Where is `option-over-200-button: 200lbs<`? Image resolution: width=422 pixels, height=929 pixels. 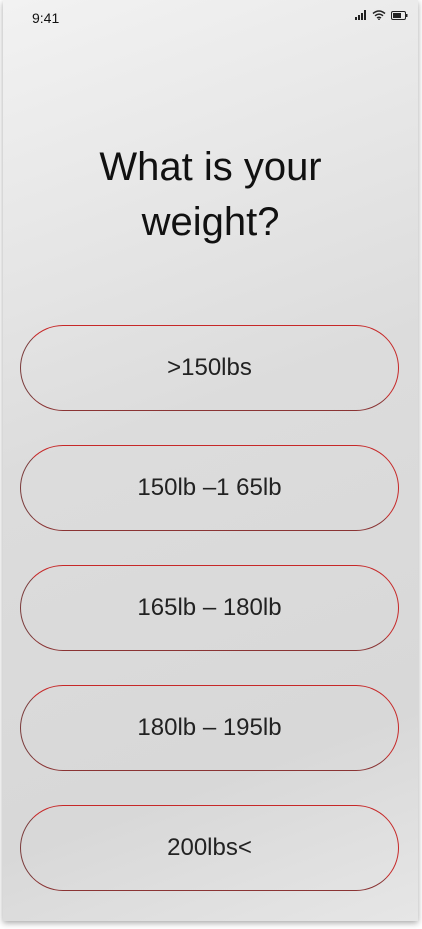 option-over-200-button: 200lbs< is located at coordinates (209, 848).